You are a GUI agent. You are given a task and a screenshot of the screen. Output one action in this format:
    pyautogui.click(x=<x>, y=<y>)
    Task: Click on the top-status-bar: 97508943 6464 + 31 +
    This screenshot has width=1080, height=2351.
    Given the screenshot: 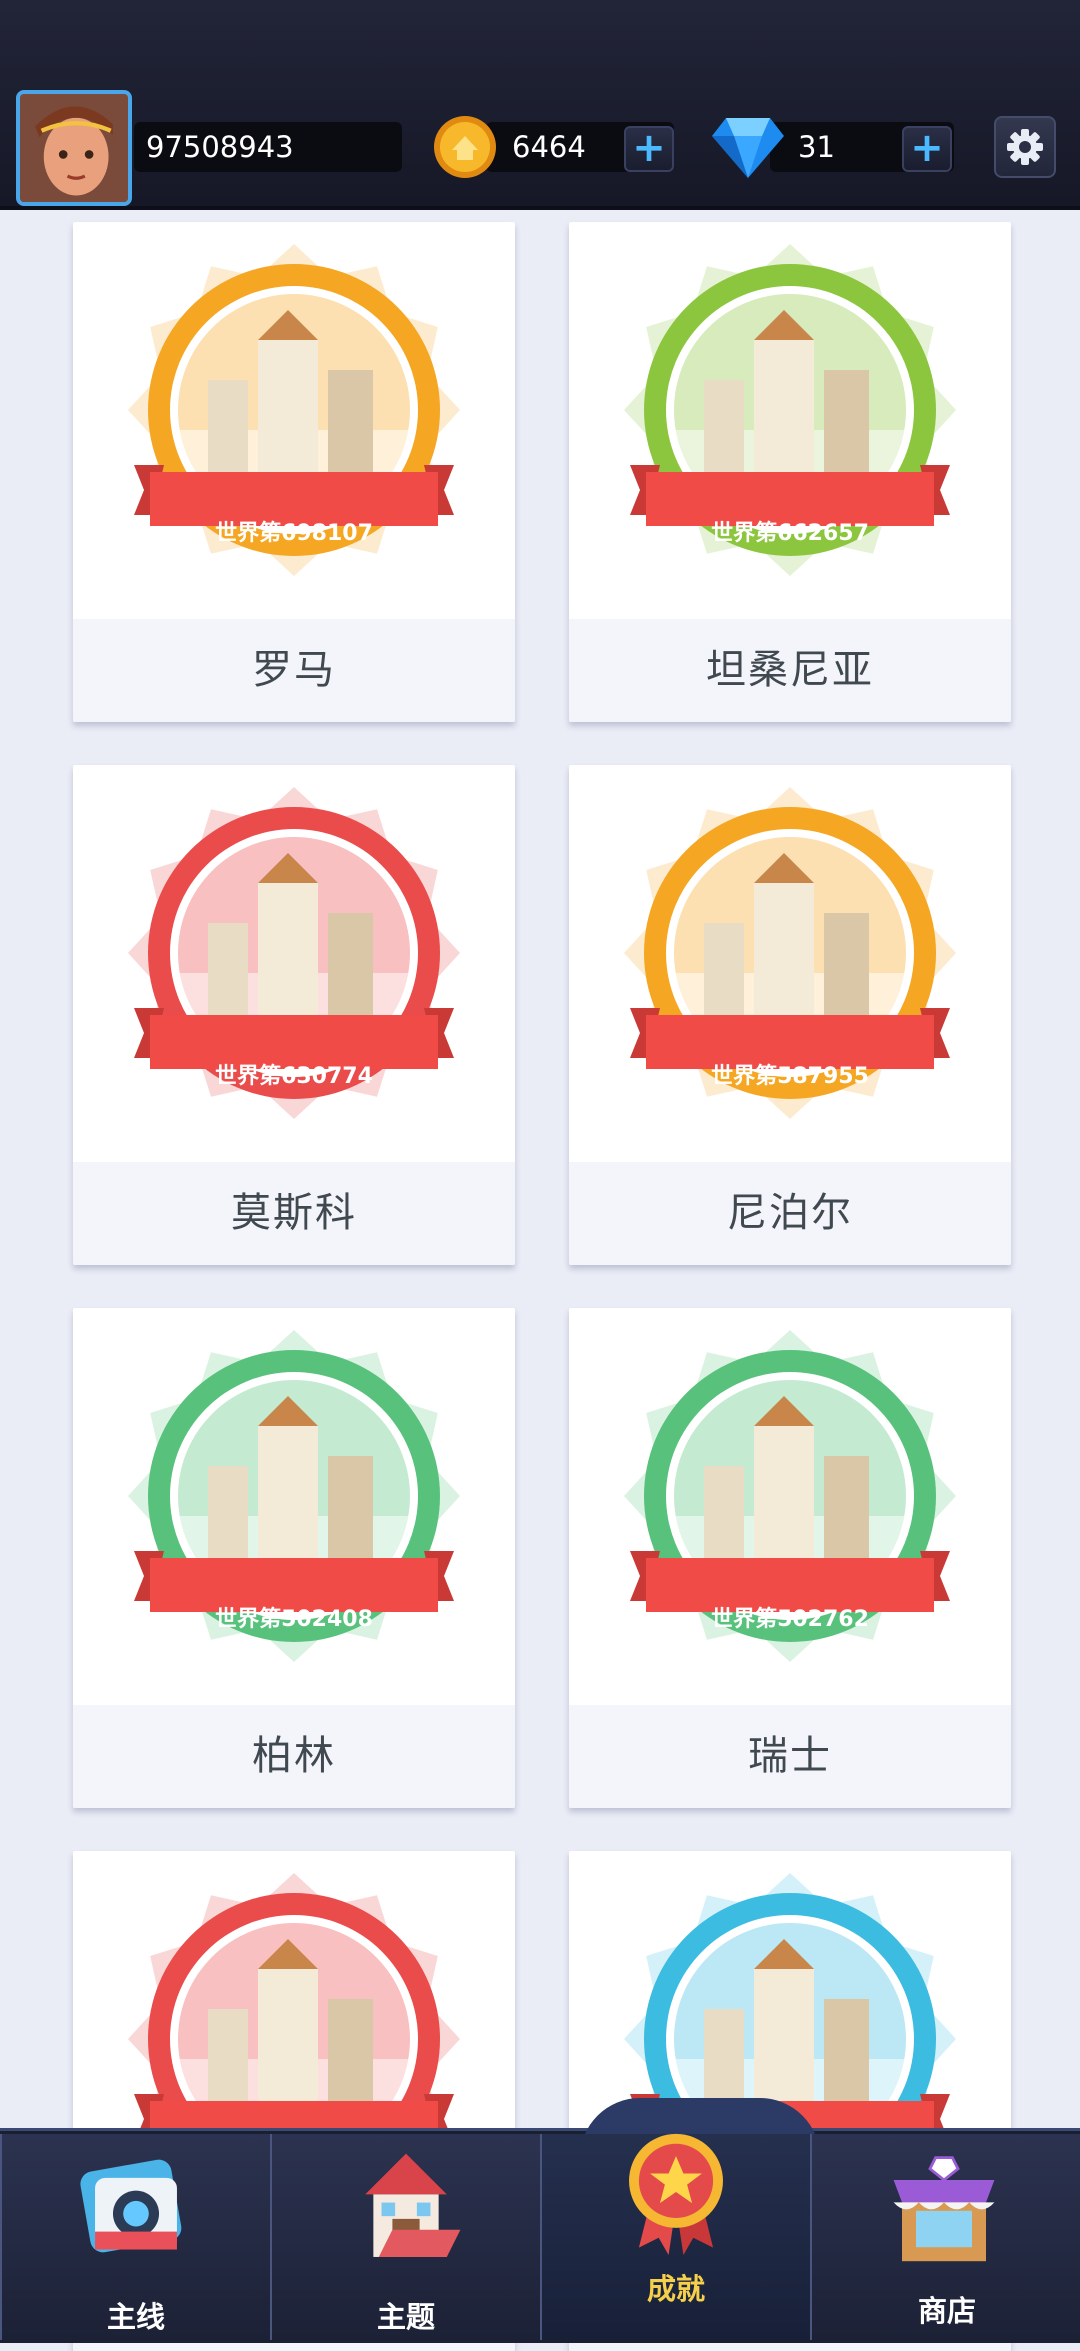 What is the action you would take?
    pyautogui.click(x=540, y=105)
    